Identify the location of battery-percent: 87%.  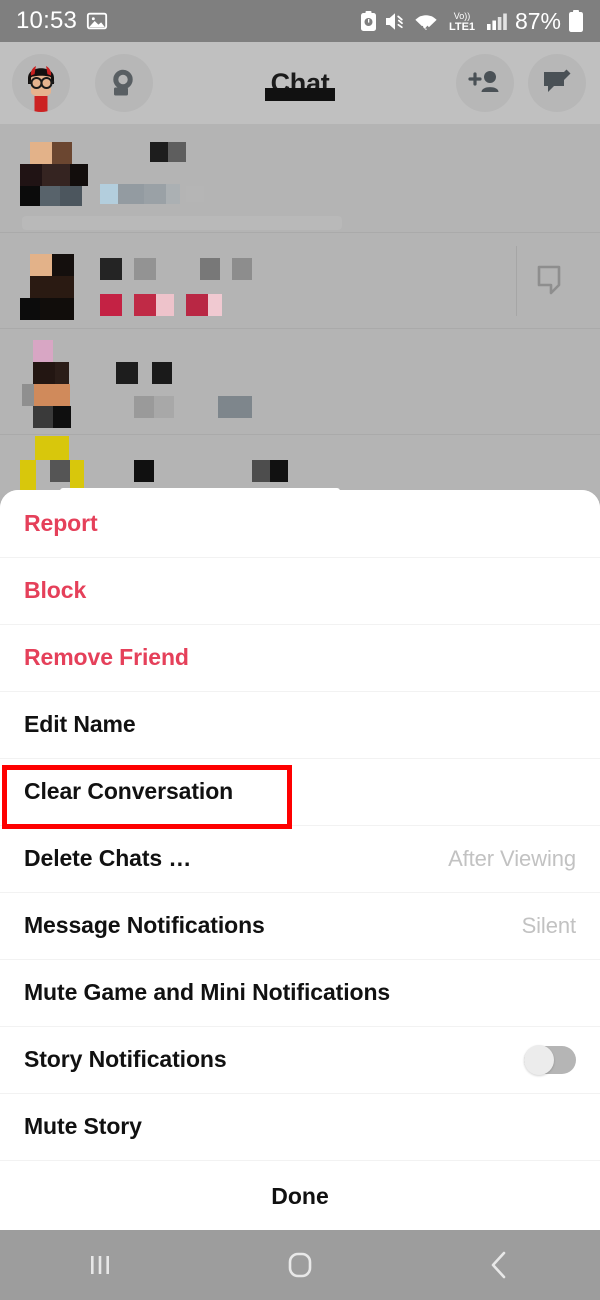
(537, 20).